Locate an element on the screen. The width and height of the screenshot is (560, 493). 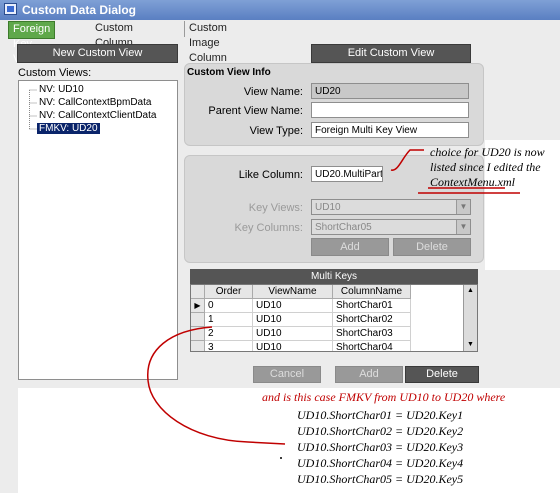
annotation-underline is located at coordinates (469, 190).